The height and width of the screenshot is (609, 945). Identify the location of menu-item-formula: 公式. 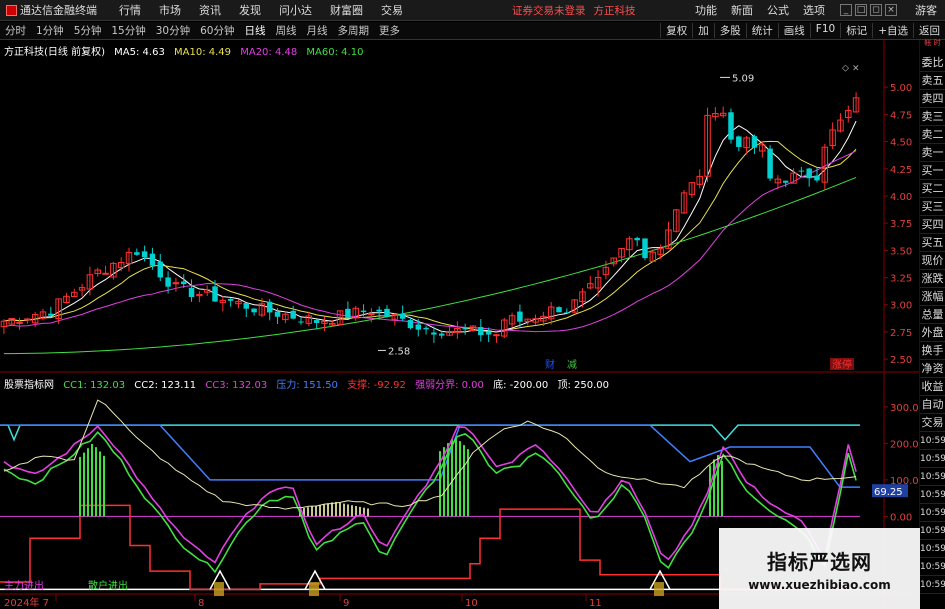
(778, 10).